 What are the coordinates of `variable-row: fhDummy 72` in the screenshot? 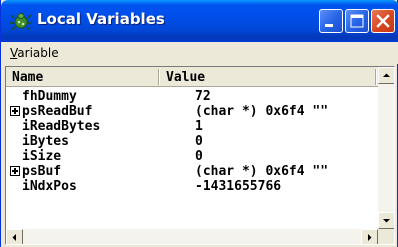 It's located at (192, 96).